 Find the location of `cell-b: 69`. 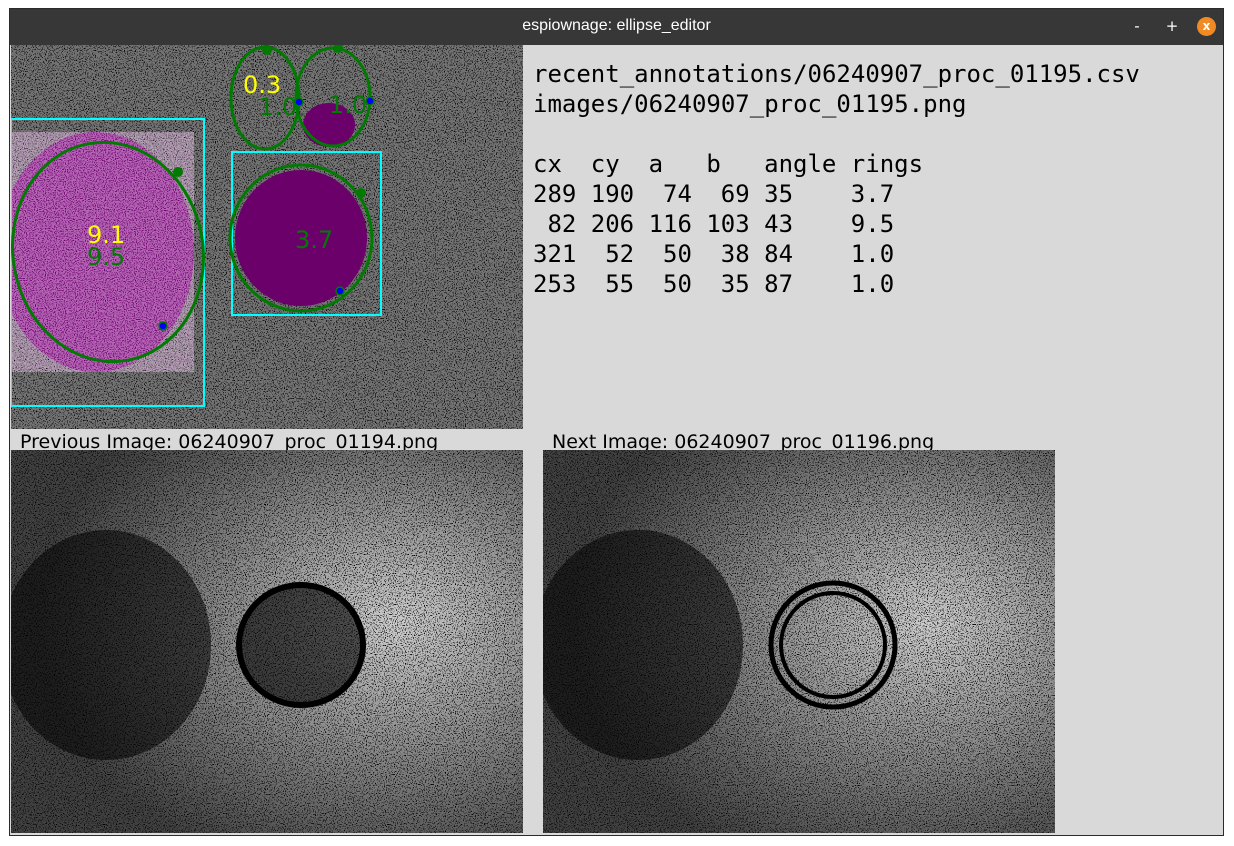

cell-b: 69 is located at coordinates (735, 194).